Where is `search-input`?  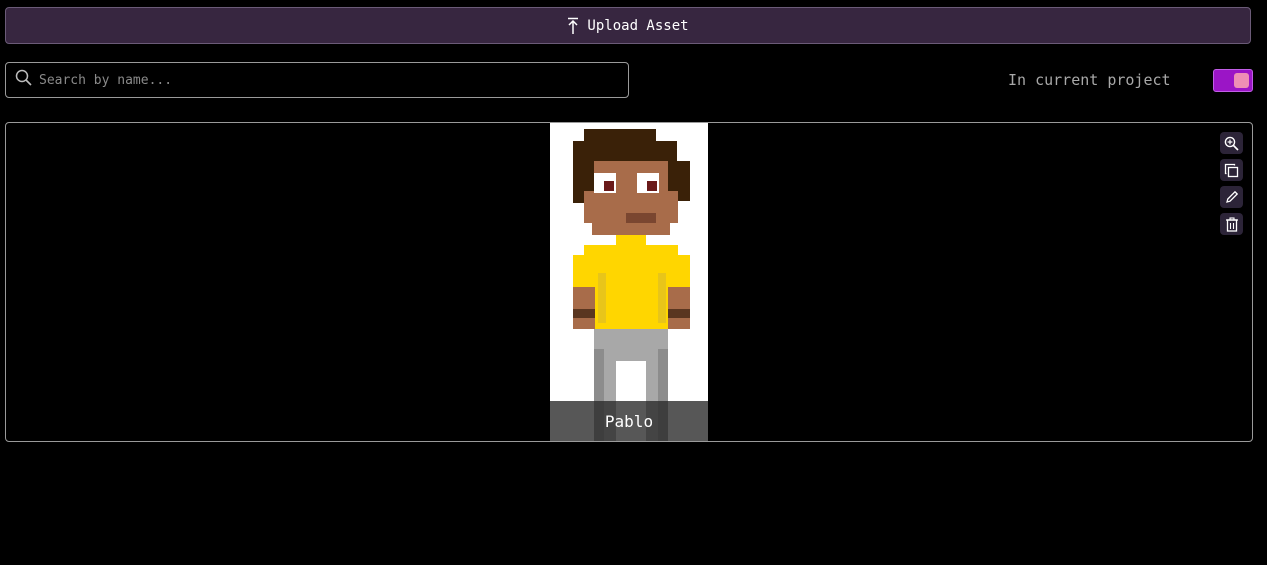 search-input is located at coordinates (319, 80).